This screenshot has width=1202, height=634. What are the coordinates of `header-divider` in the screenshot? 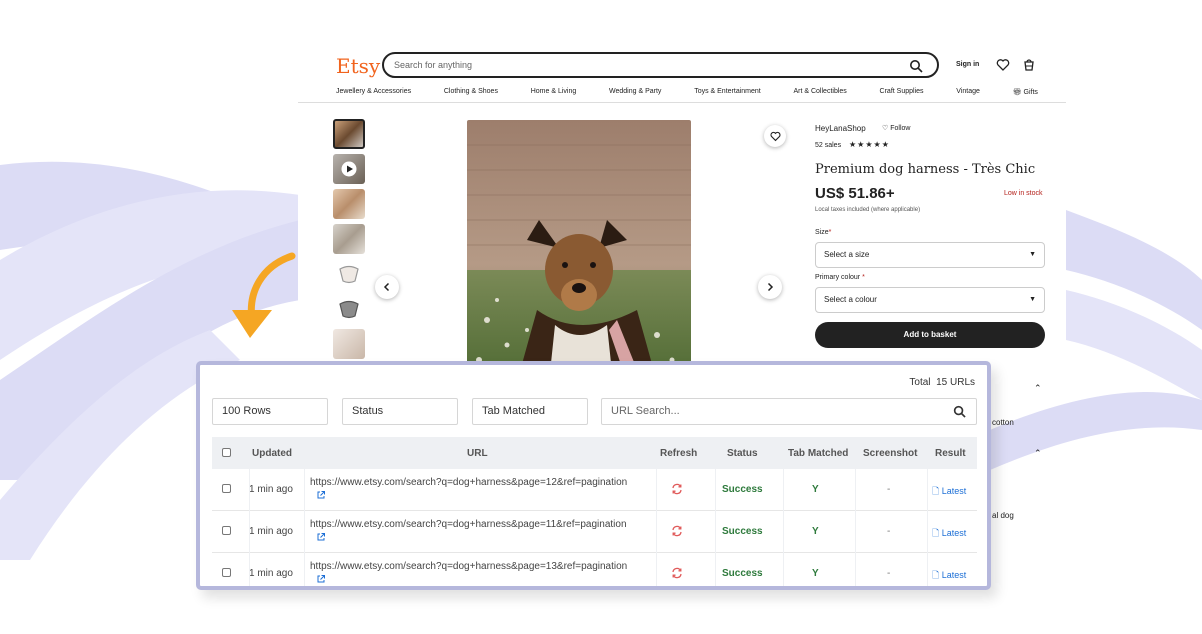 It's located at (682, 102).